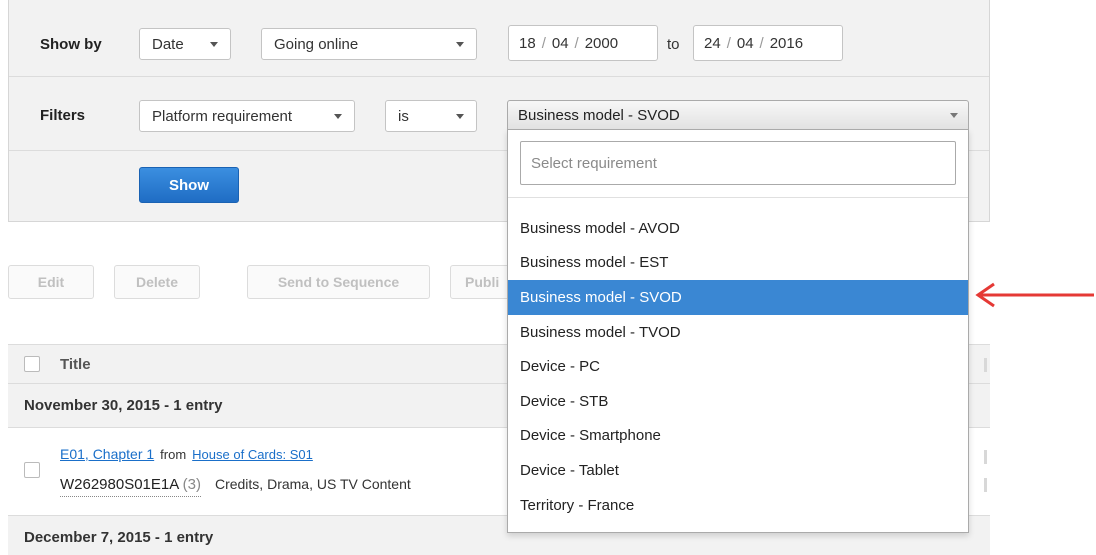 This screenshot has width=1096, height=555. What do you see at coordinates (157, 282) in the screenshot?
I see `delete-button: Delete` at bounding box center [157, 282].